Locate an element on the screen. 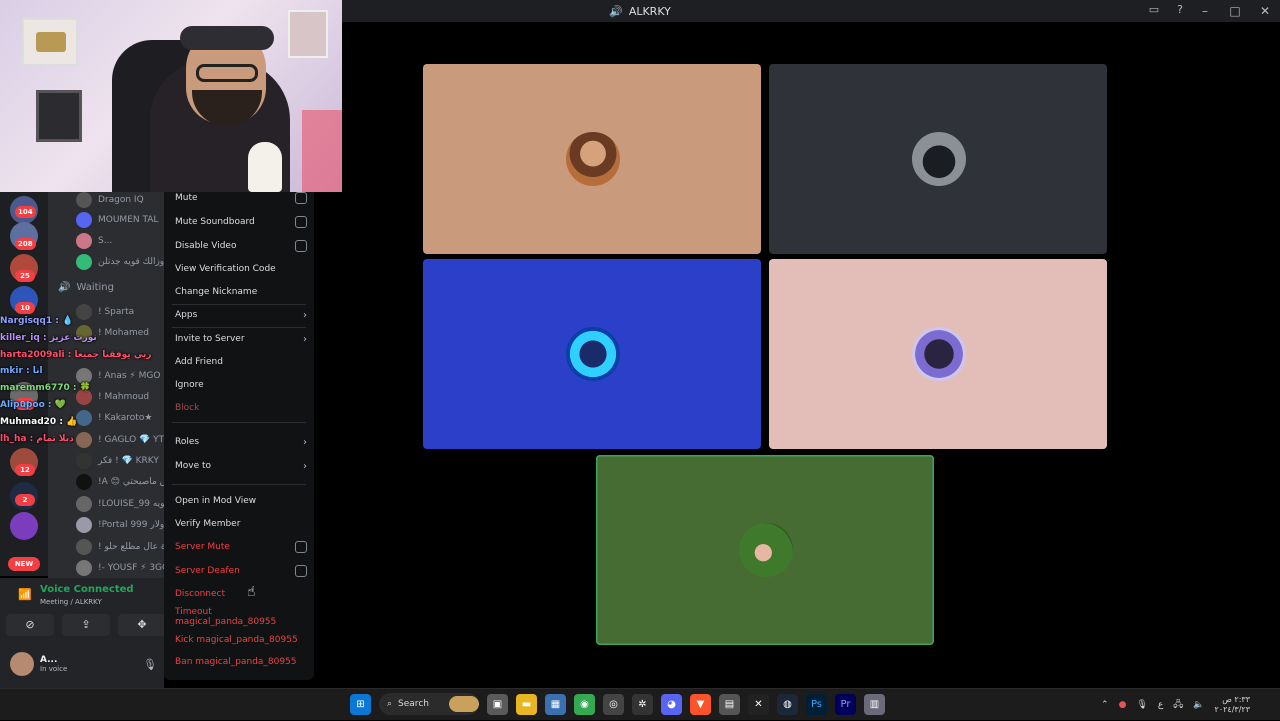 The image size is (1280, 721). menu-item-server-mute: Server Mute is located at coordinates (241, 547).